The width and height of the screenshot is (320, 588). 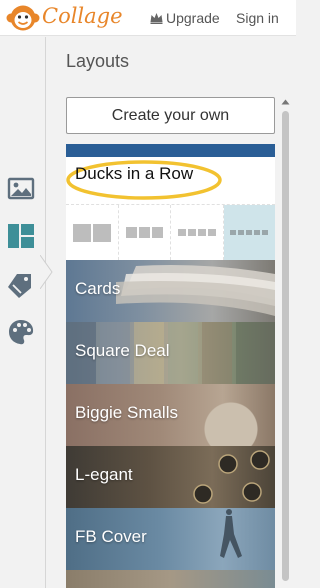 I want to click on variant-2-tiles, so click(x=92, y=232).